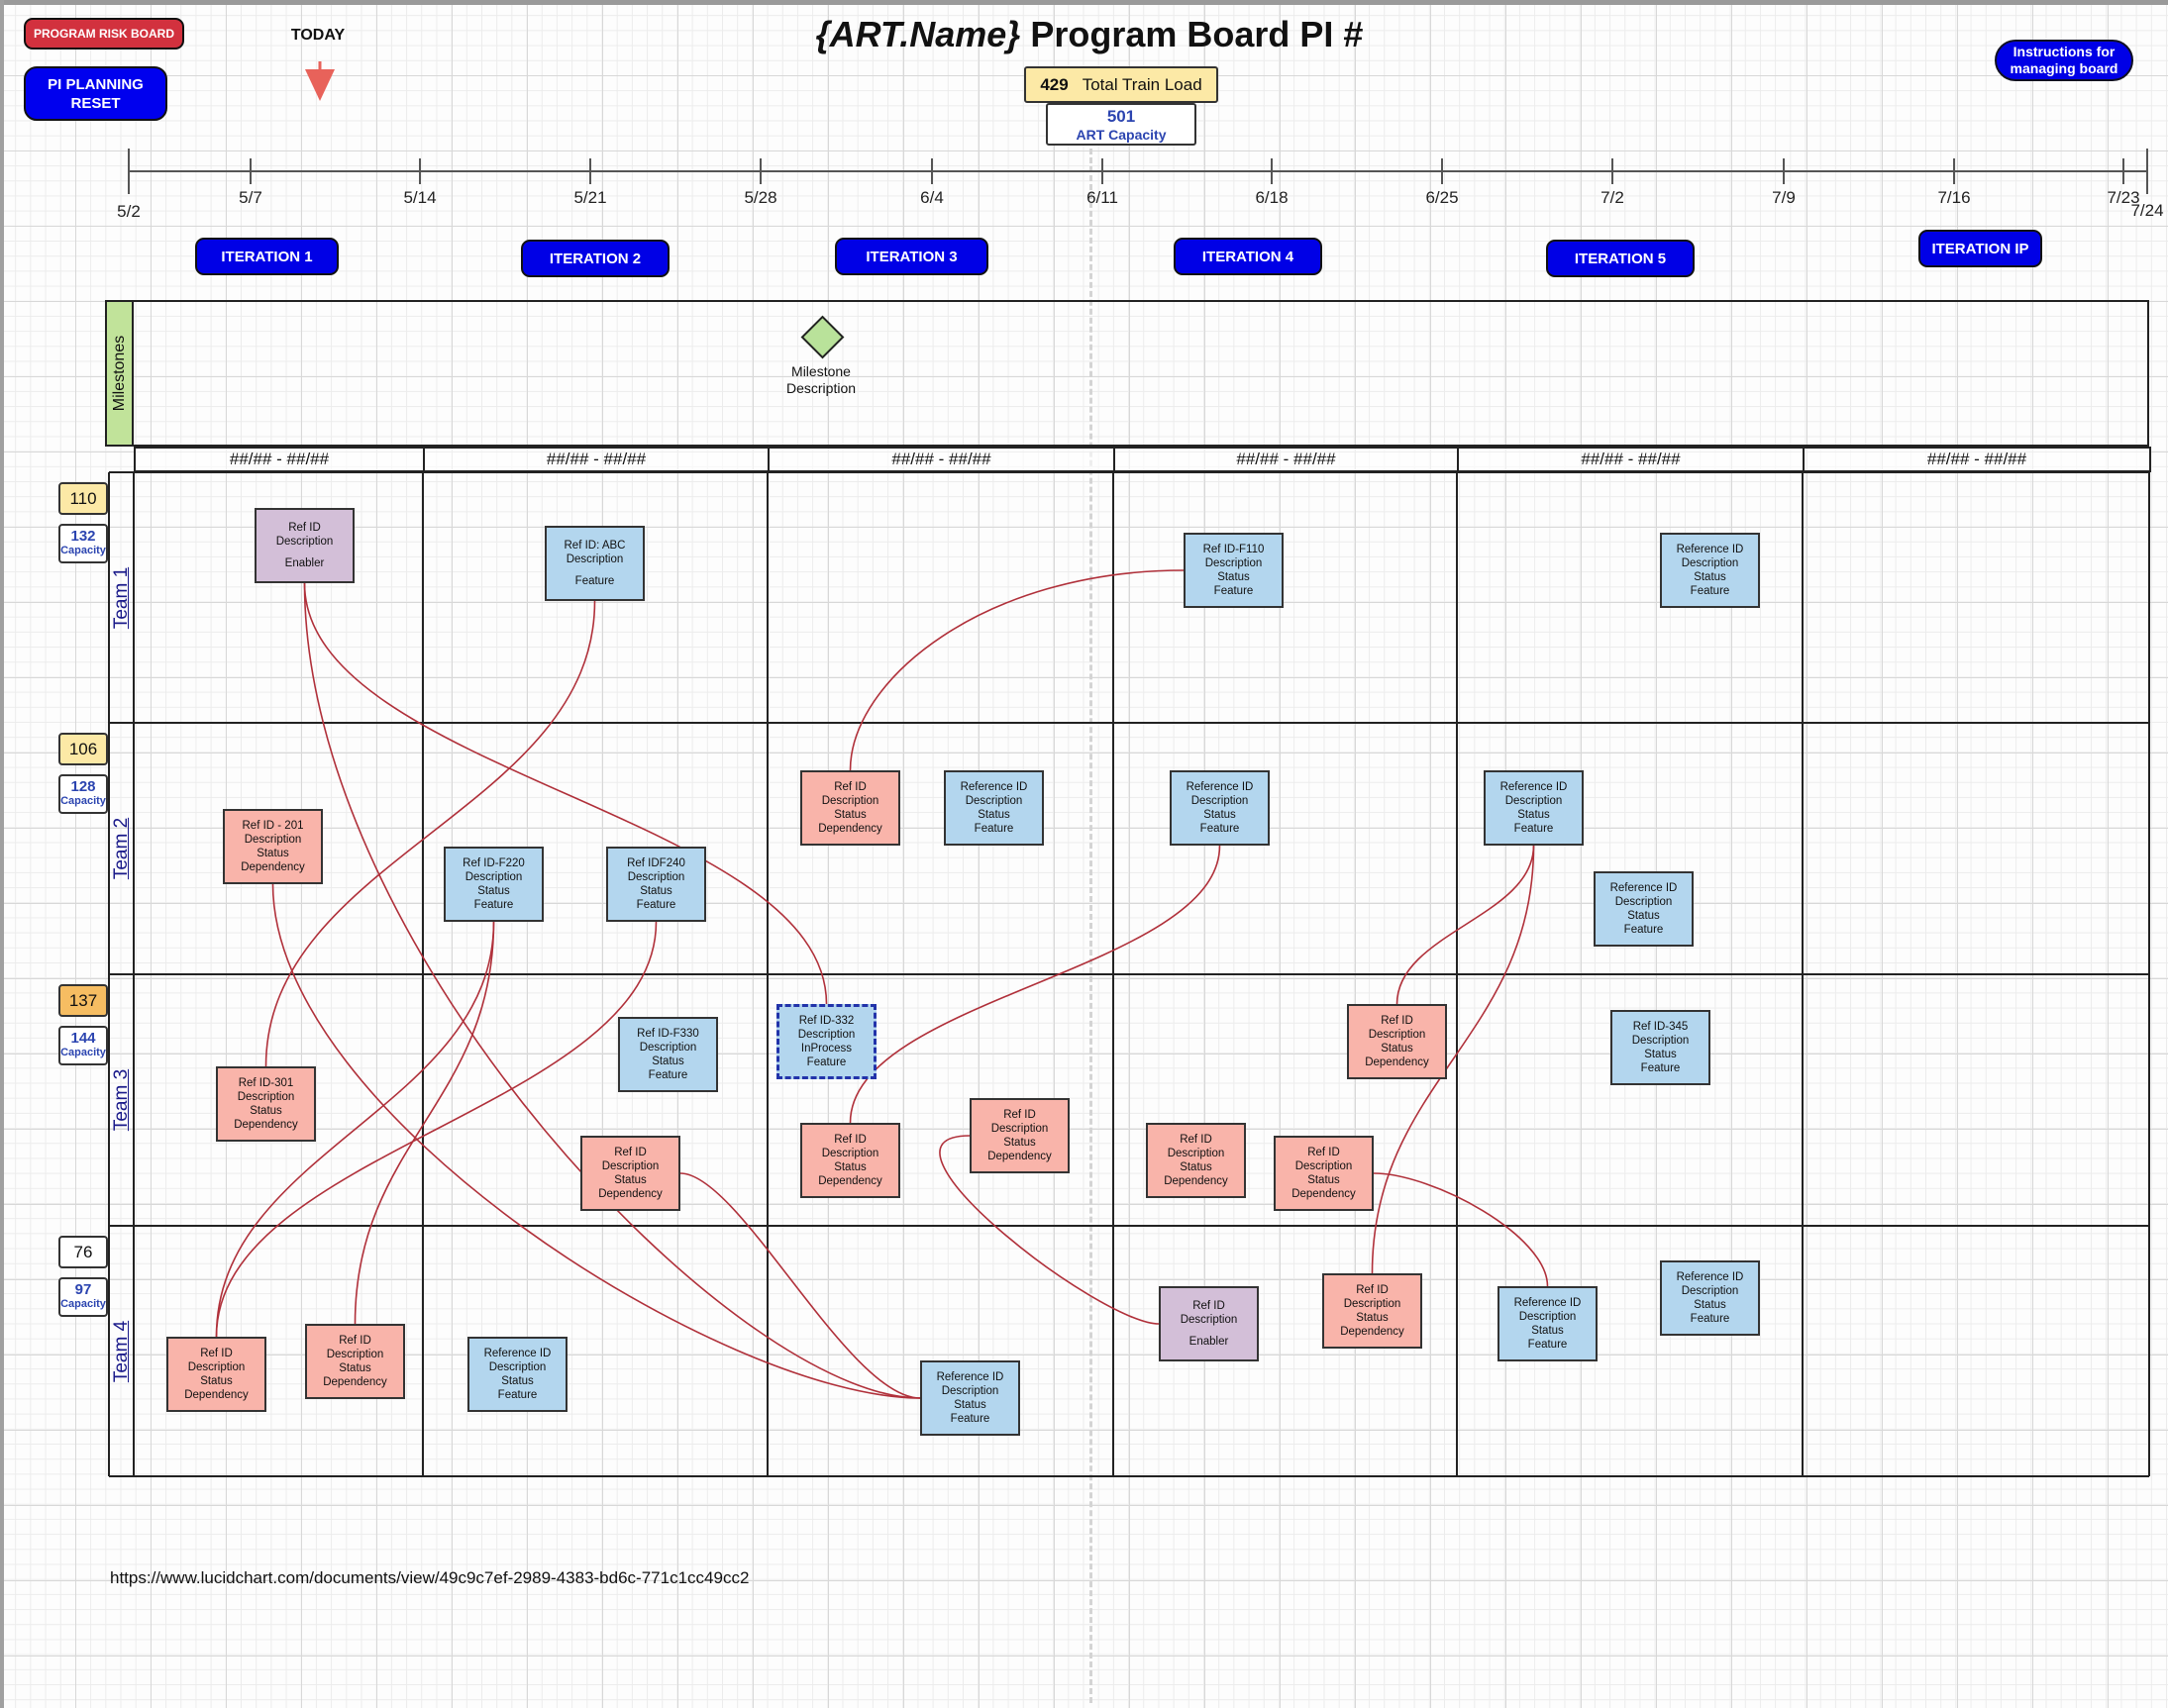 The height and width of the screenshot is (1708, 2168). I want to click on team-lane-label: Team 4, so click(122, 1351).